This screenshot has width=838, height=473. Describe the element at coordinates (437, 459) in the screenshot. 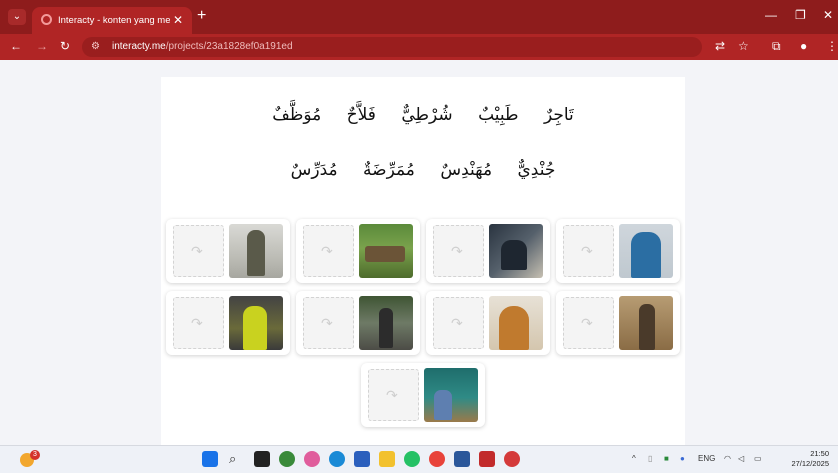

I see `chrome-icon` at that location.